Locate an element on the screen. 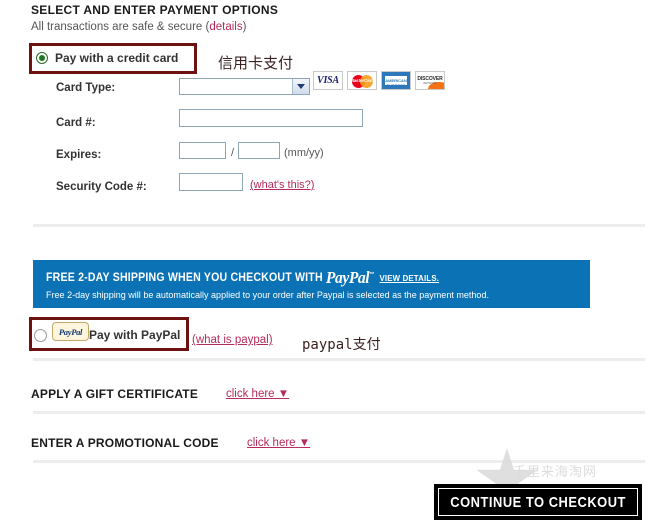  view-details-link: VIEW DETAILS. is located at coordinates (409, 278).